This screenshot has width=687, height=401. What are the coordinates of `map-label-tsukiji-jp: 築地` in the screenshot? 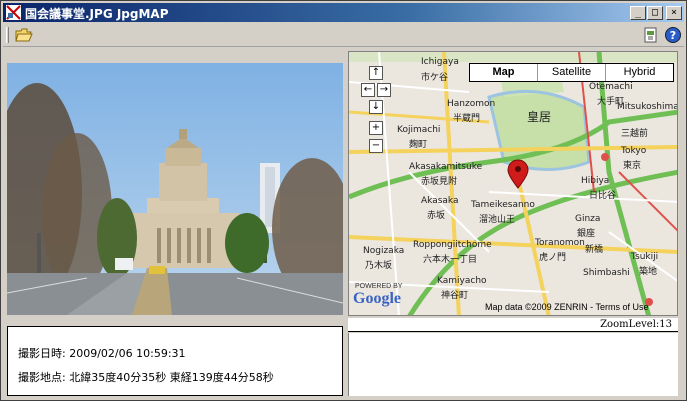 It's located at (648, 272).